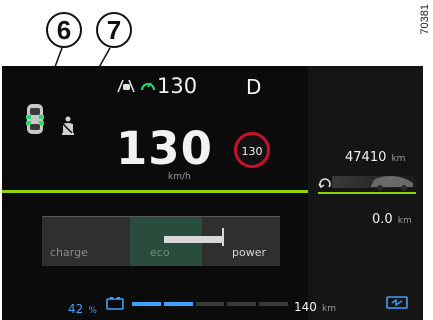  What do you see at coordinates (76, 309) in the screenshot?
I see `battery-percent-value: 42` at bounding box center [76, 309].